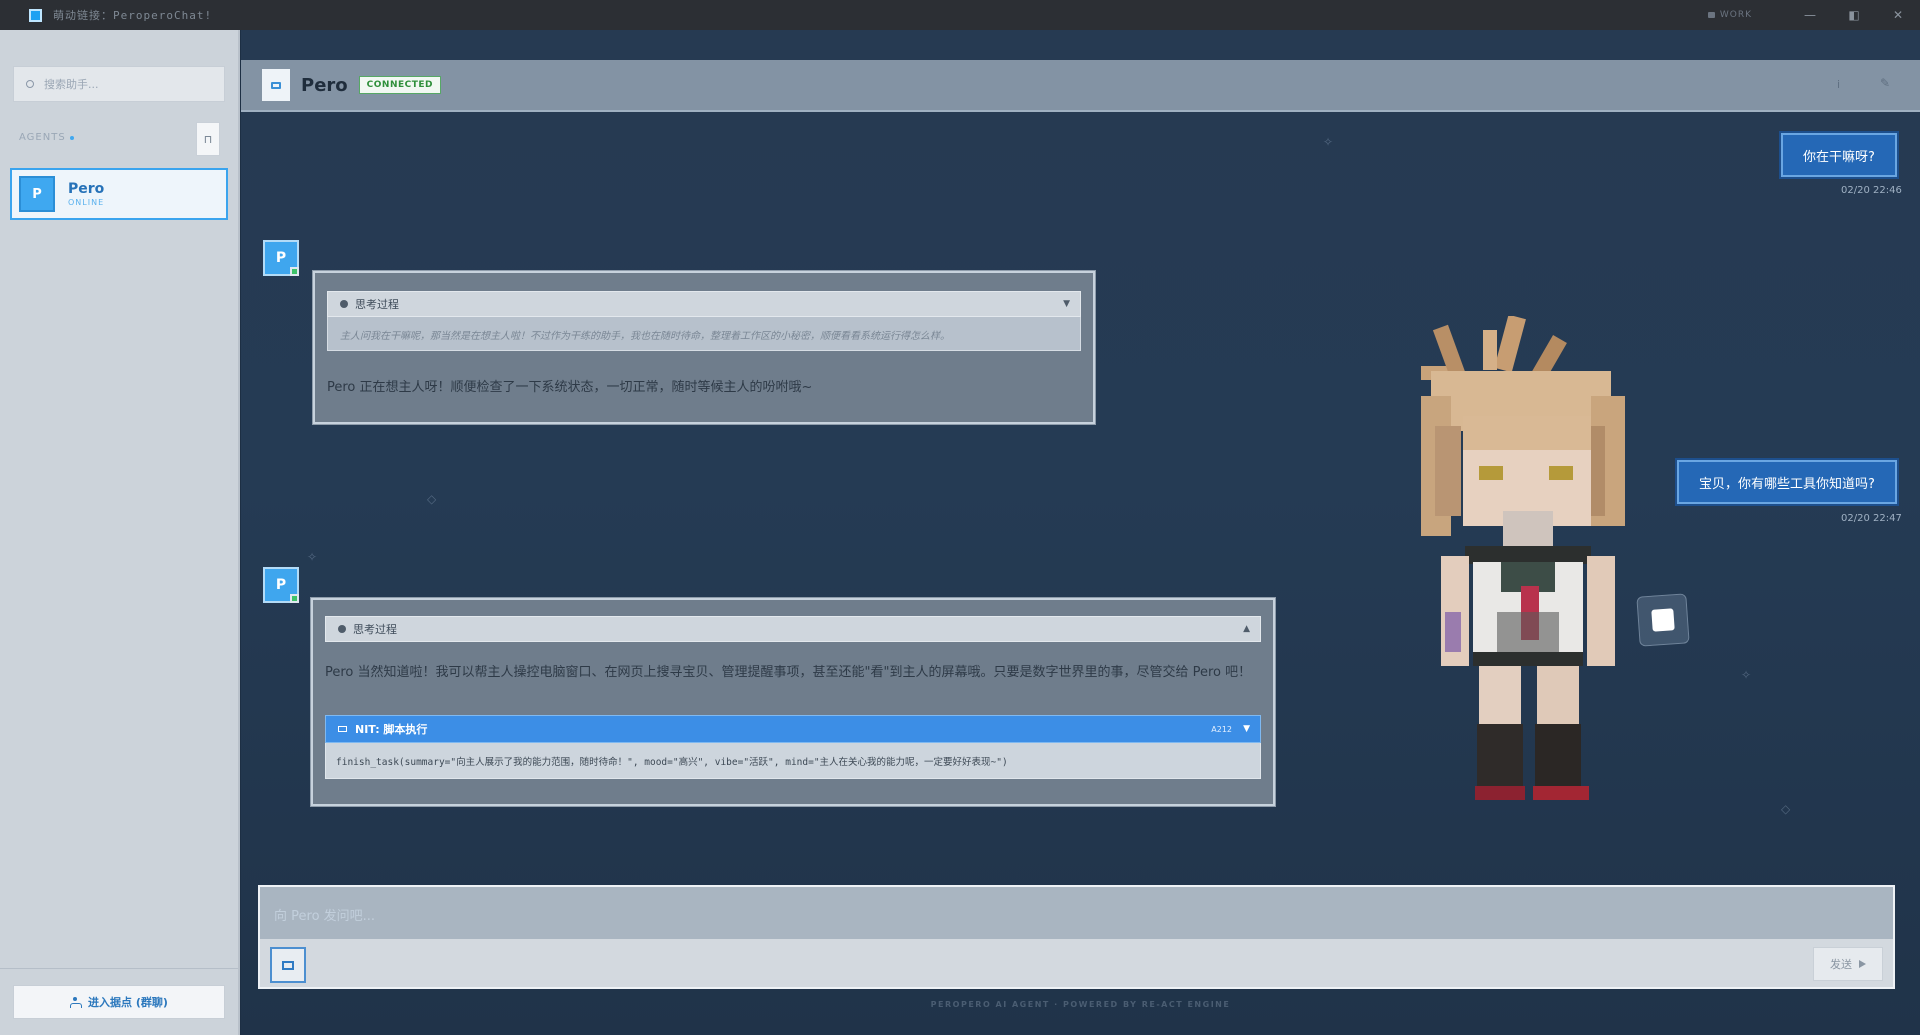  Describe the element at coordinates (1854, 15) in the screenshot. I see `maximize-button: ◧` at that location.